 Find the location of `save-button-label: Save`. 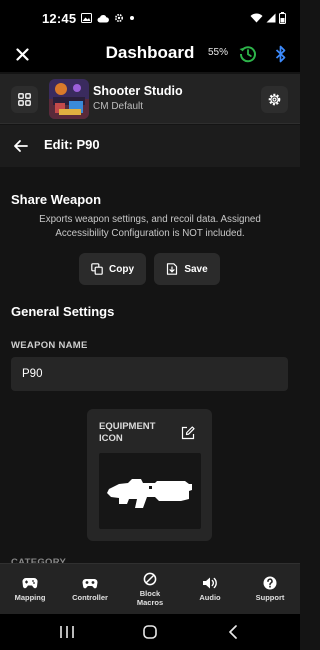

save-button-label: Save is located at coordinates (196, 269).